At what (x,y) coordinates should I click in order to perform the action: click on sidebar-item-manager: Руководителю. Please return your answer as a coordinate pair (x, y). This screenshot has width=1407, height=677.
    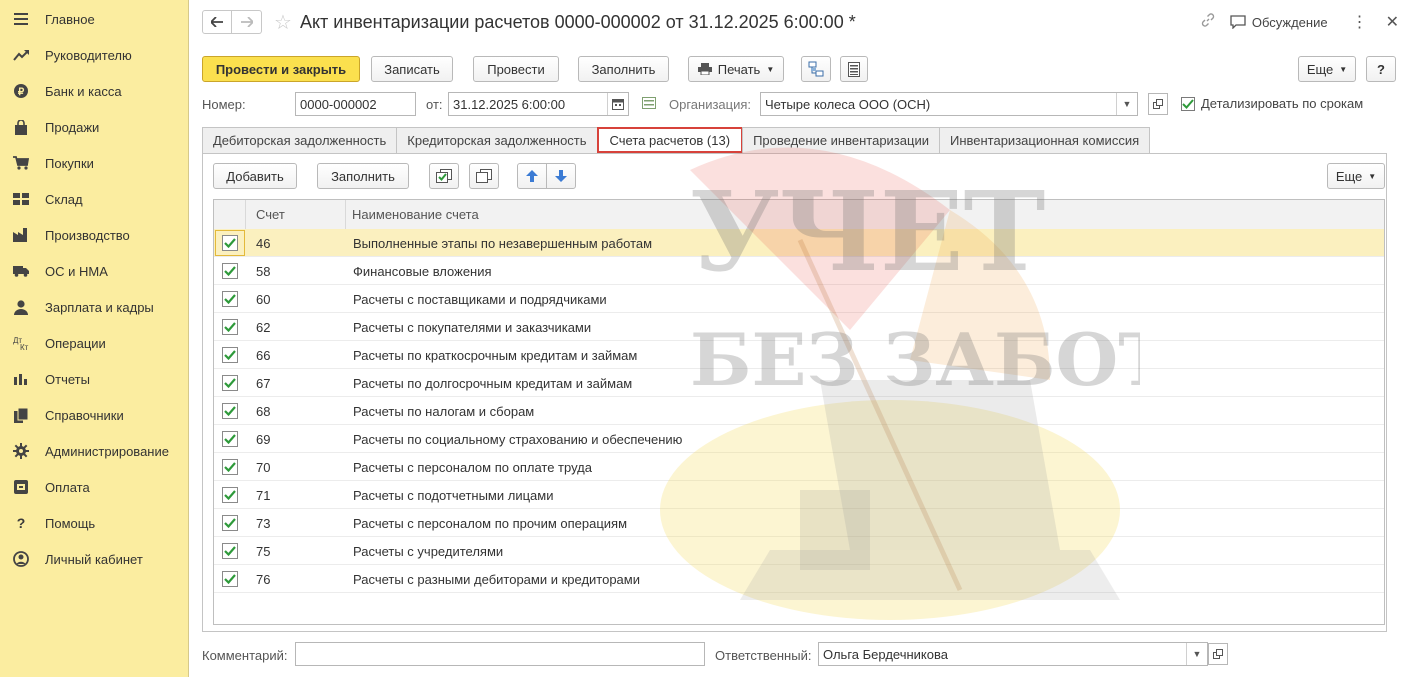
    Looking at the image, I should click on (94, 55).